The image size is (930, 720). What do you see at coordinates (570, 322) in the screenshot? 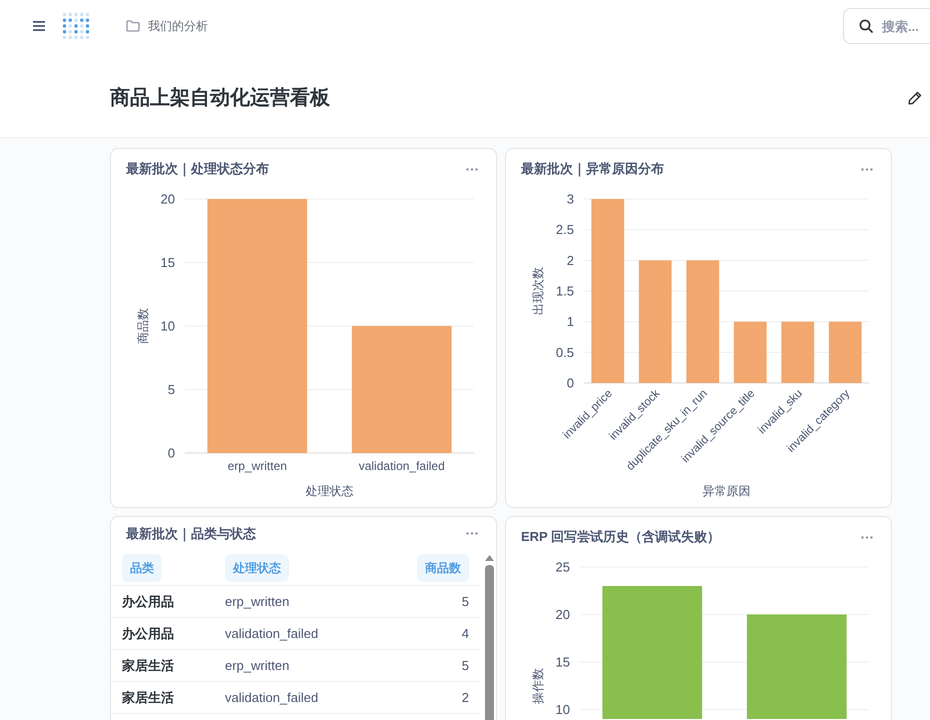
I see `y-tick-label: 1` at bounding box center [570, 322].